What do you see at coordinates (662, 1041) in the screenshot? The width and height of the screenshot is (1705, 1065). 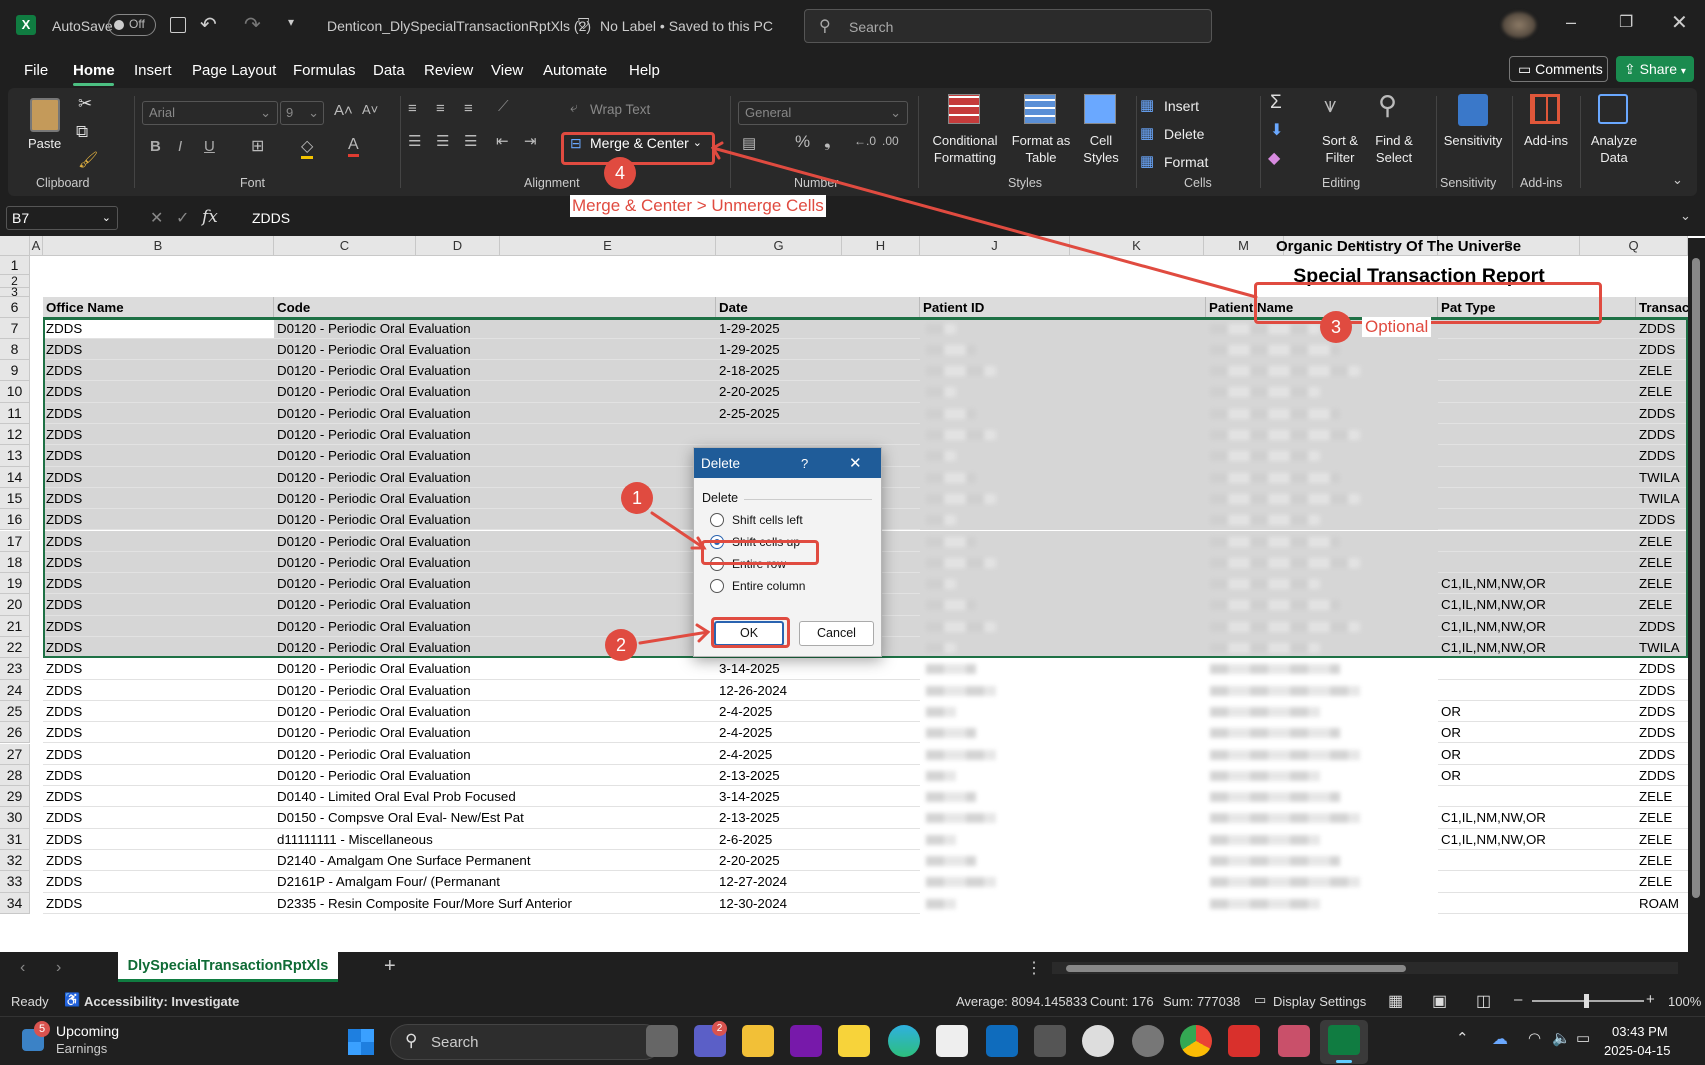 I see `task-view-icon` at bounding box center [662, 1041].